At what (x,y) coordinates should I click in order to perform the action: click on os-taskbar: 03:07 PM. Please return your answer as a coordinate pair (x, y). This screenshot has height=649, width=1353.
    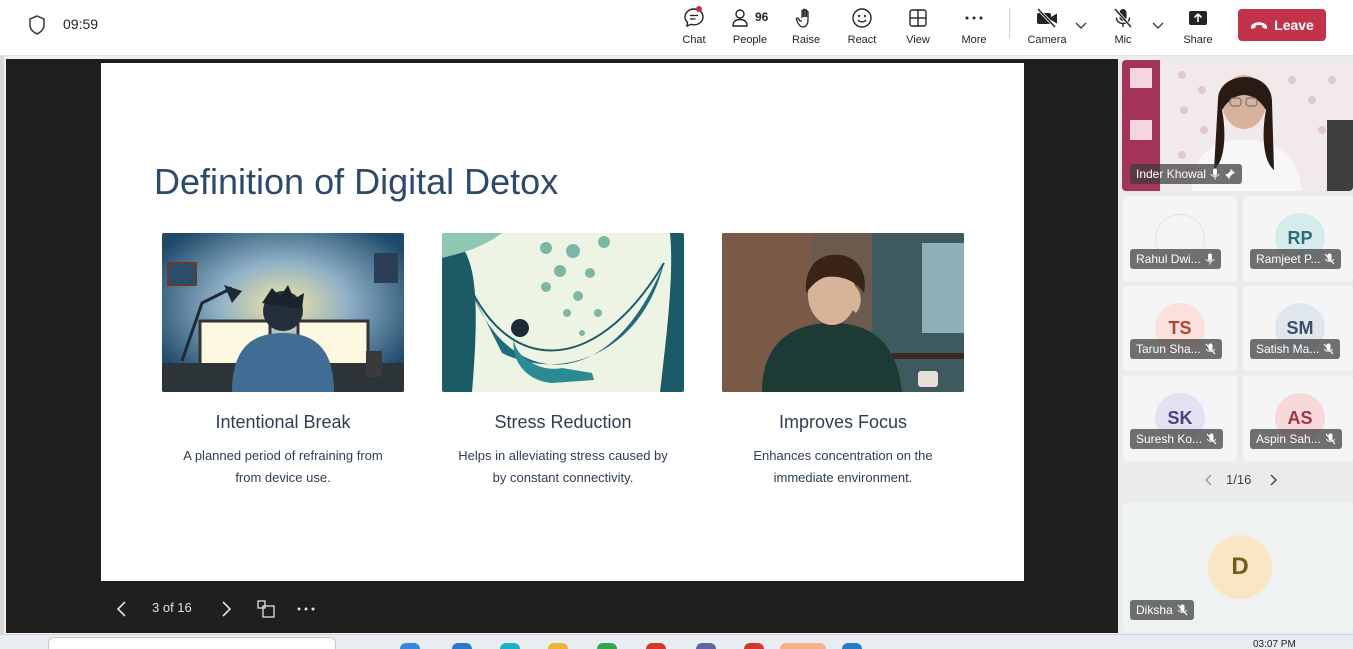
    Looking at the image, I should click on (676, 641).